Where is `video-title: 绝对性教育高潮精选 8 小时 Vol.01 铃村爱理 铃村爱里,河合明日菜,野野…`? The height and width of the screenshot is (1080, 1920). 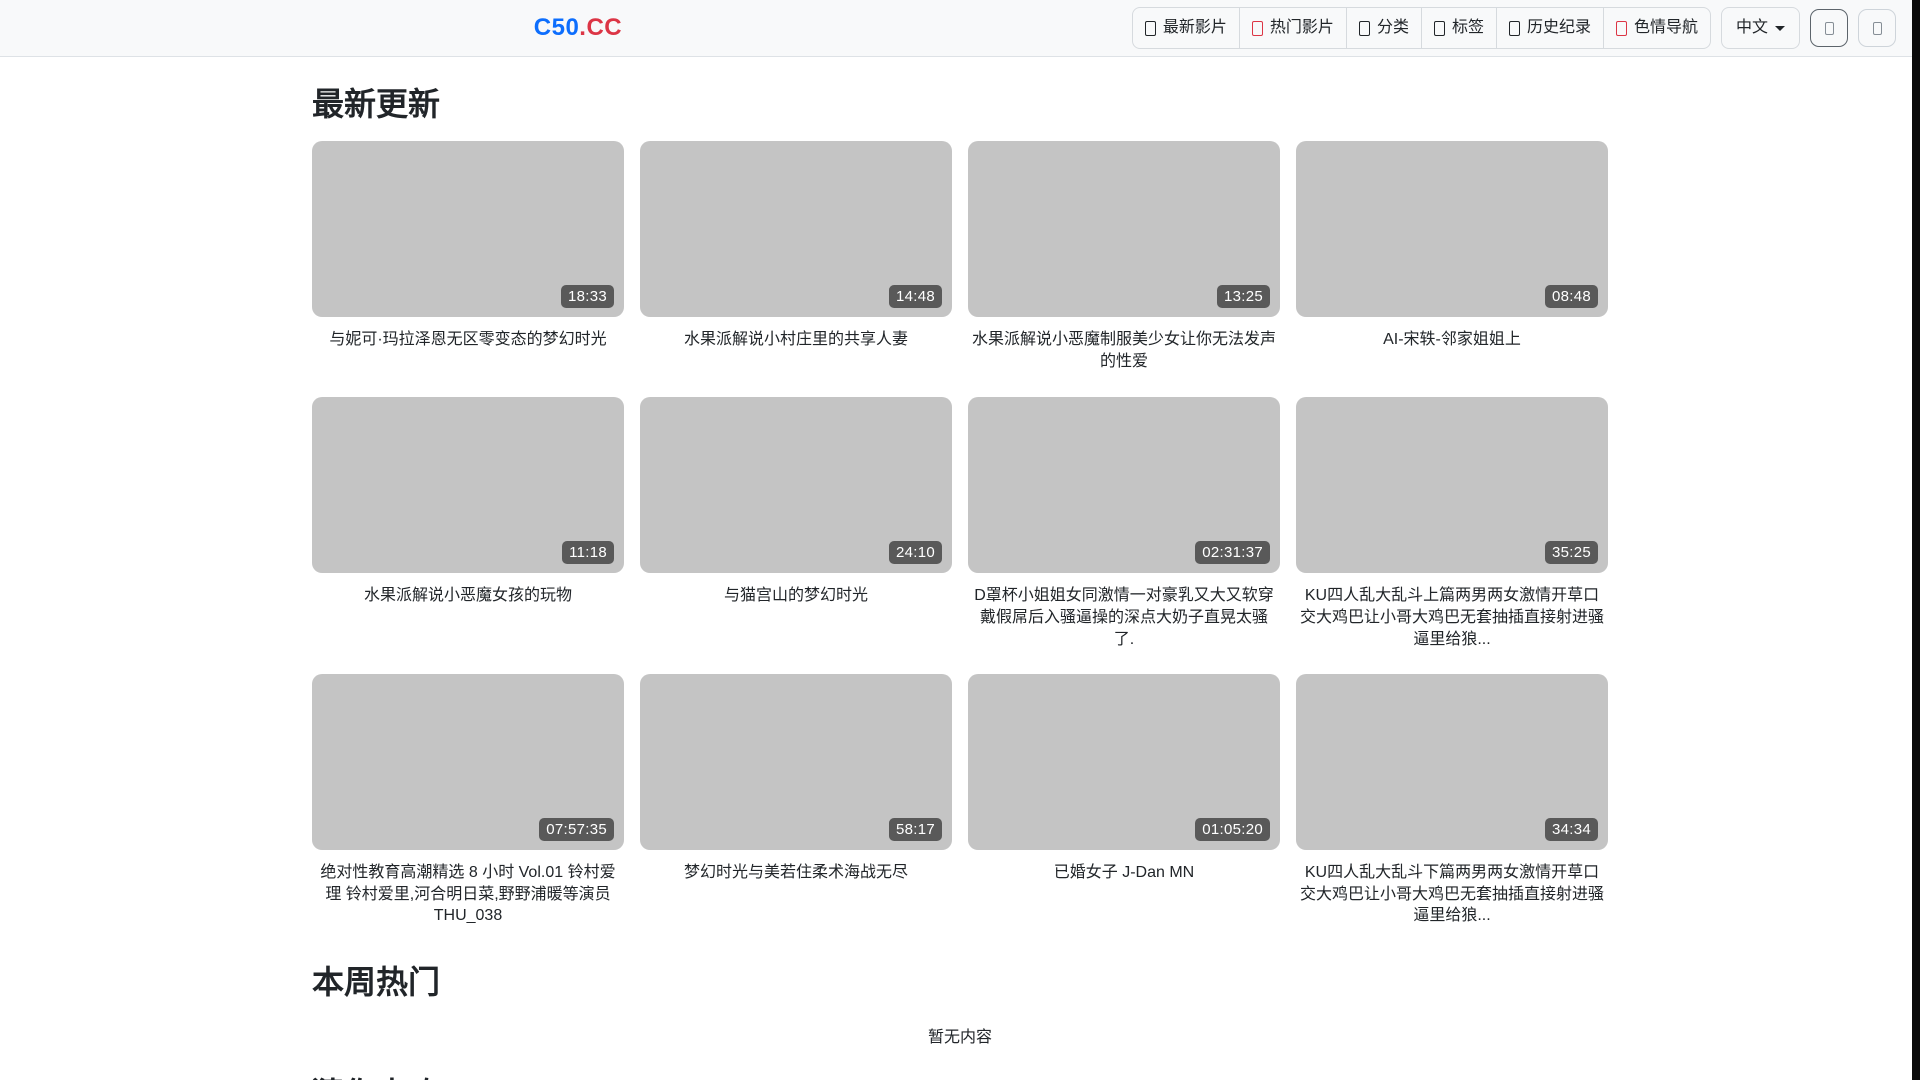 video-title: 绝对性教育高潮精选 8 小时 Vol.01 铃村爱理 铃村爱里,河合明日菜,野野… is located at coordinates (468, 894).